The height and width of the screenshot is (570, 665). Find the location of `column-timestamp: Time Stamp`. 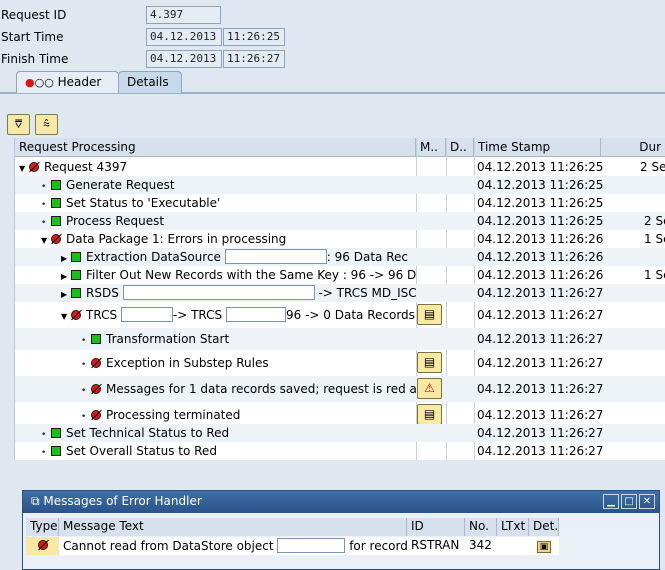

column-timestamp: Time Stamp is located at coordinates (537, 147).